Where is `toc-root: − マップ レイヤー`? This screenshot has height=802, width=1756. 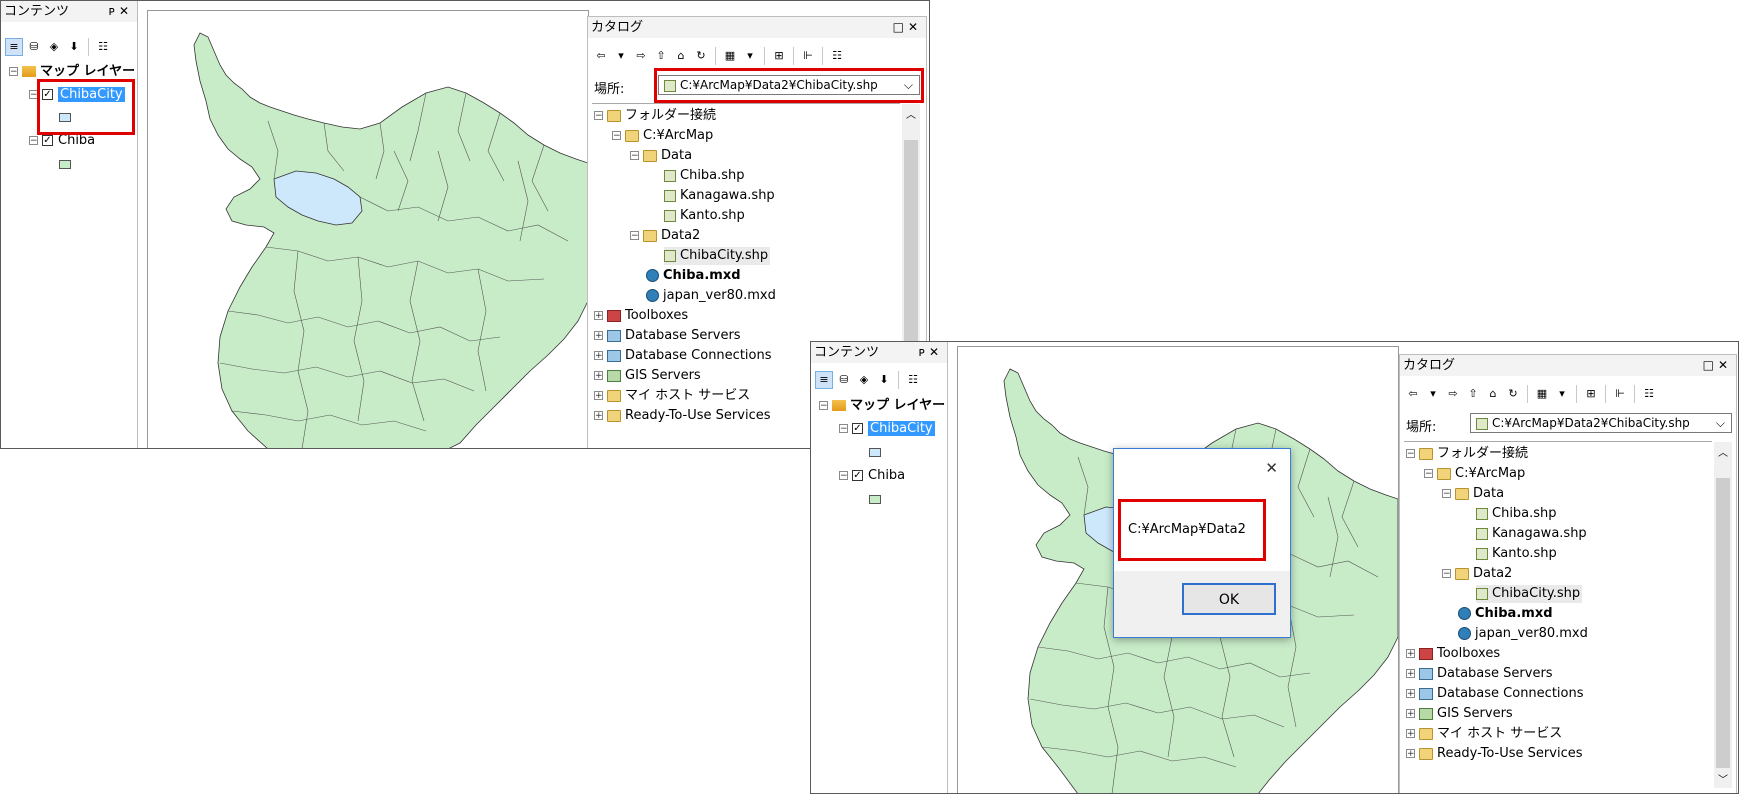 toc-root: − マップ レイヤー is located at coordinates (882, 406).